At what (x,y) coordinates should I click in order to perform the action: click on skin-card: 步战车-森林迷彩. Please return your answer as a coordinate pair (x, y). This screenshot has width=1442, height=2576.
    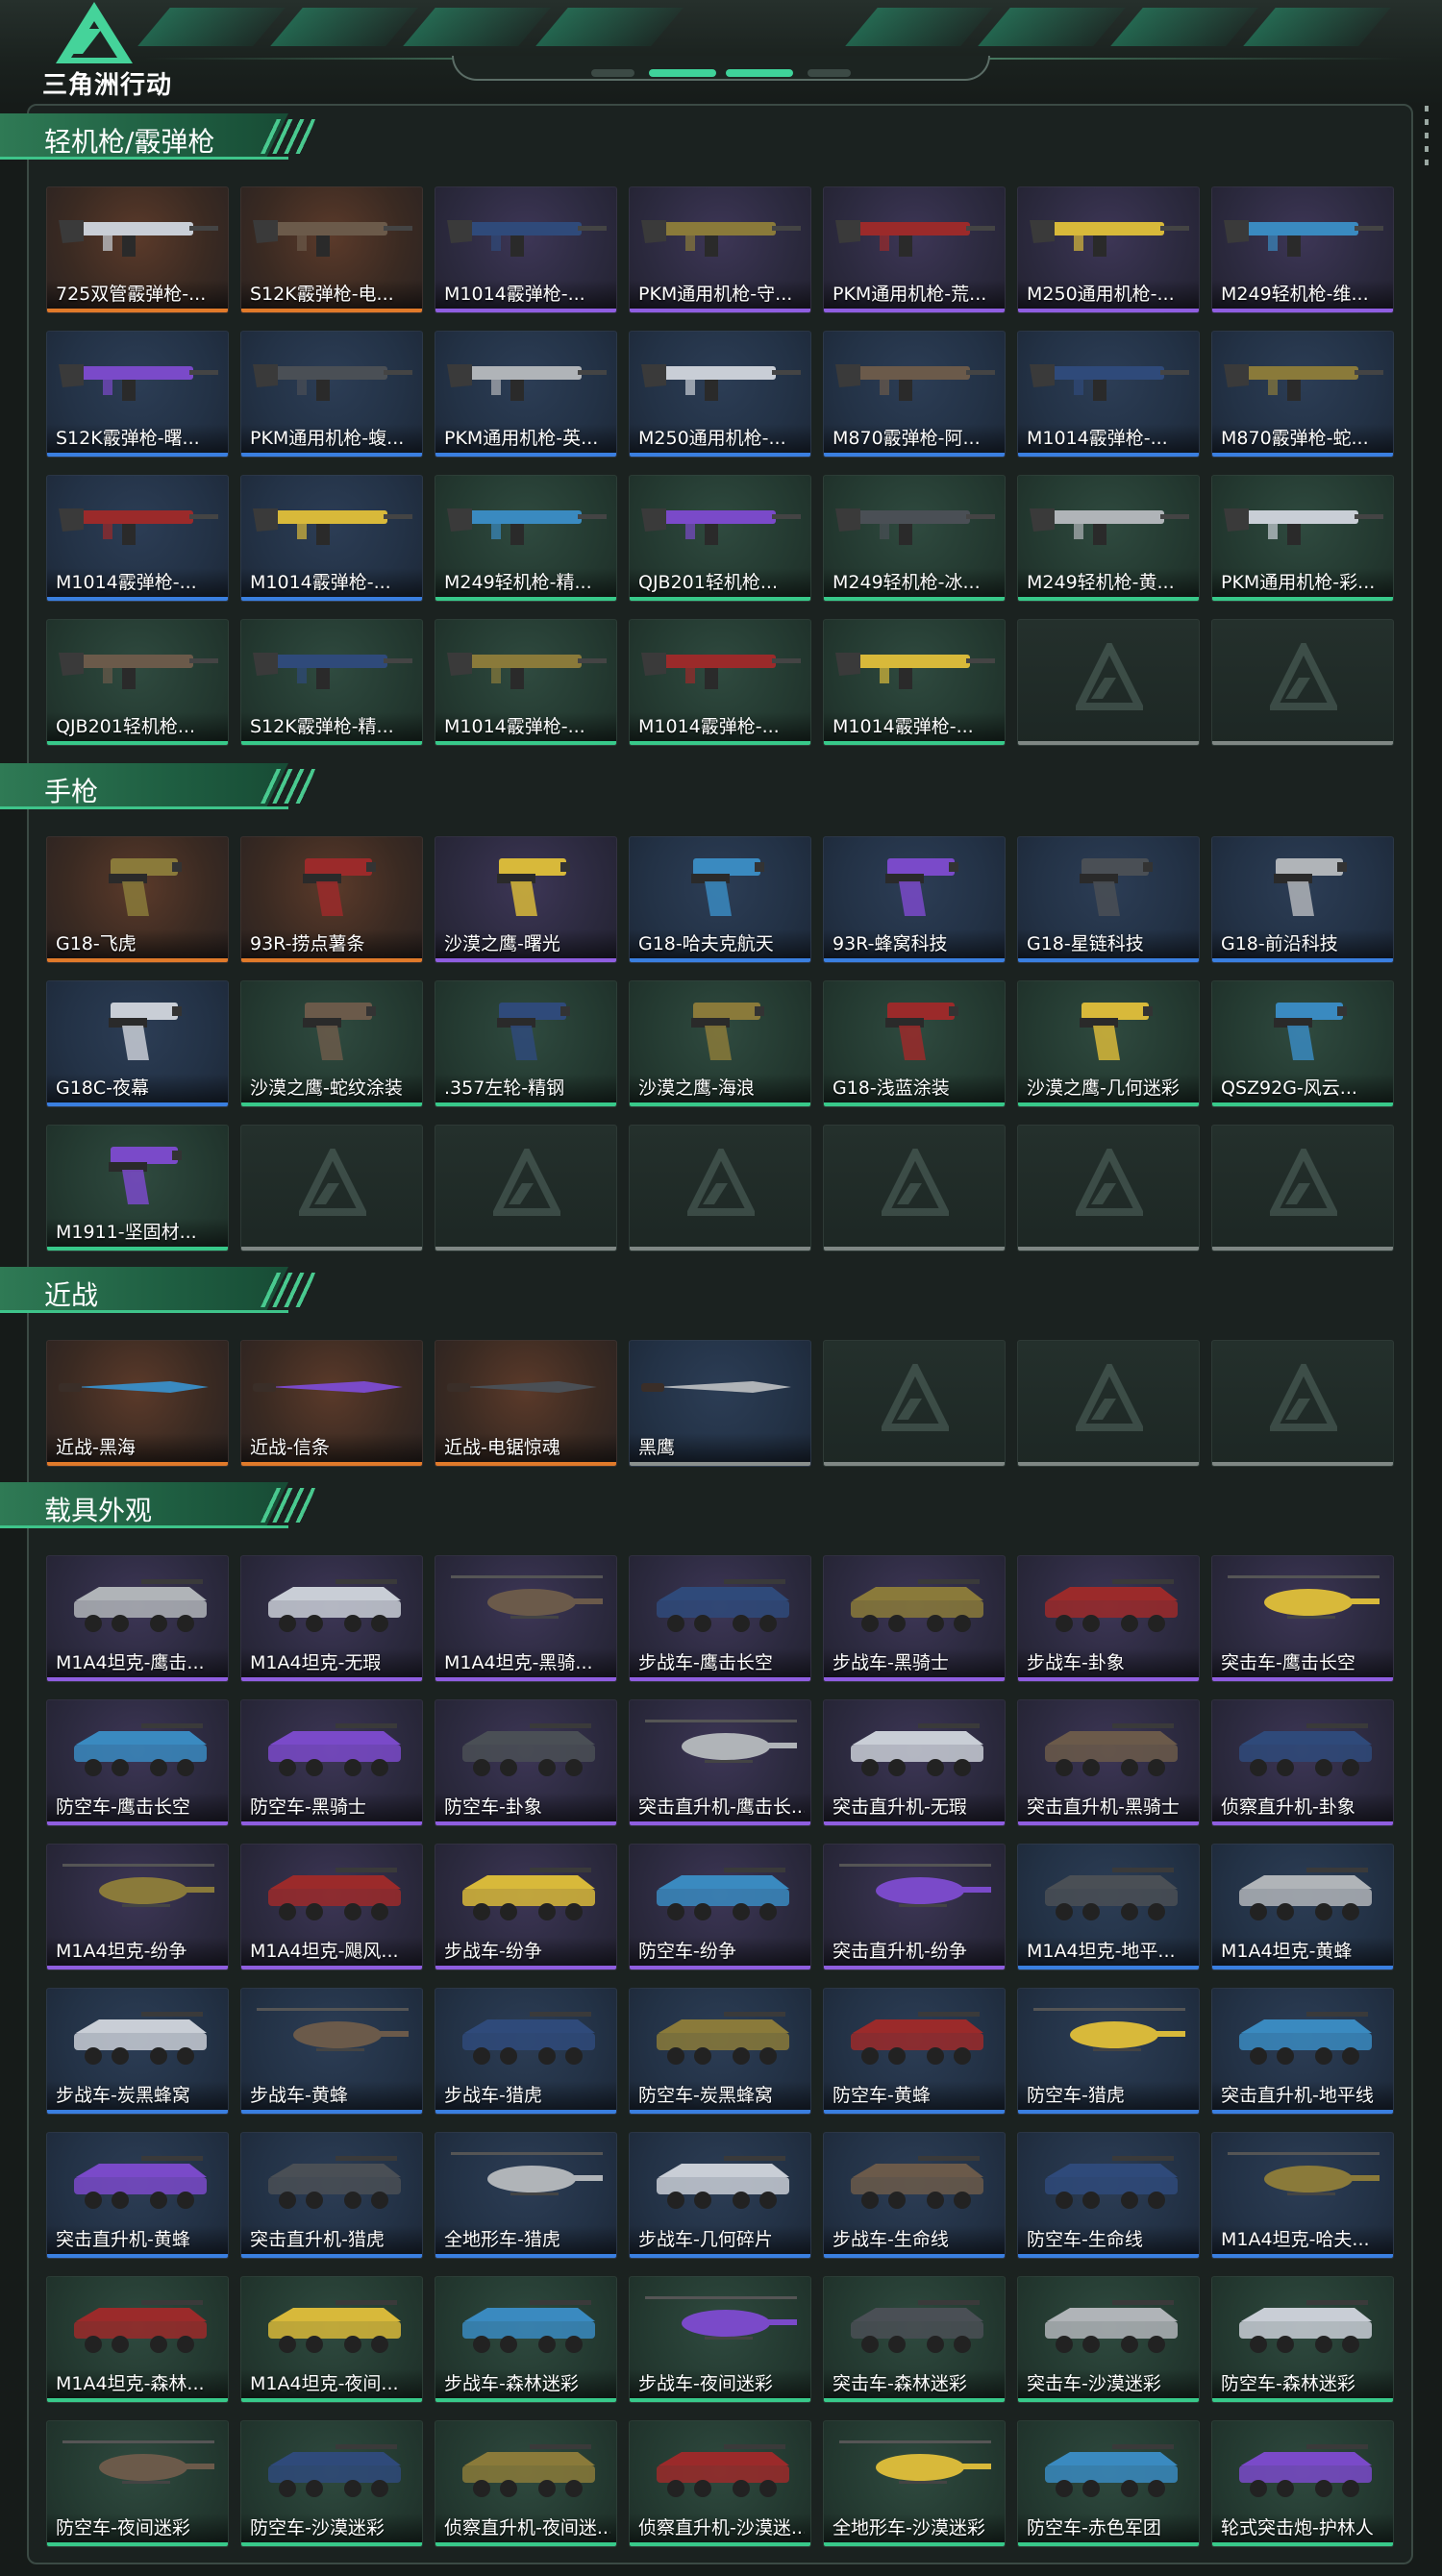
    Looking at the image, I should click on (526, 2340).